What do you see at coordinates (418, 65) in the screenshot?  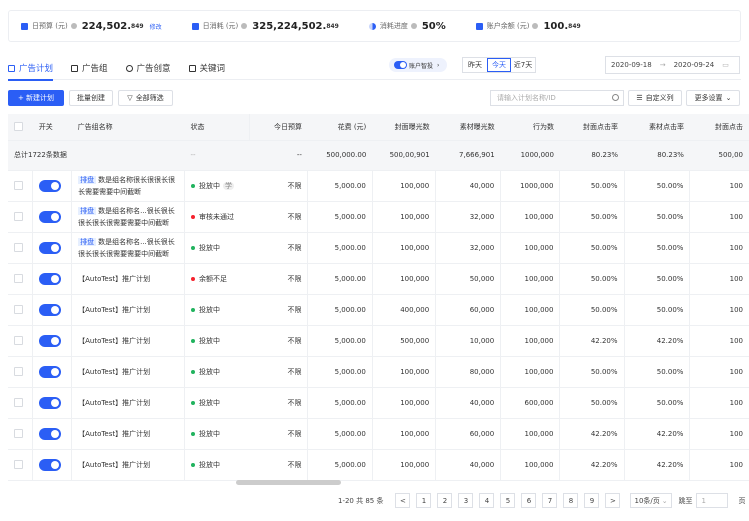 I see `smart-delivery-toggle: 账户智投 ›` at bounding box center [418, 65].